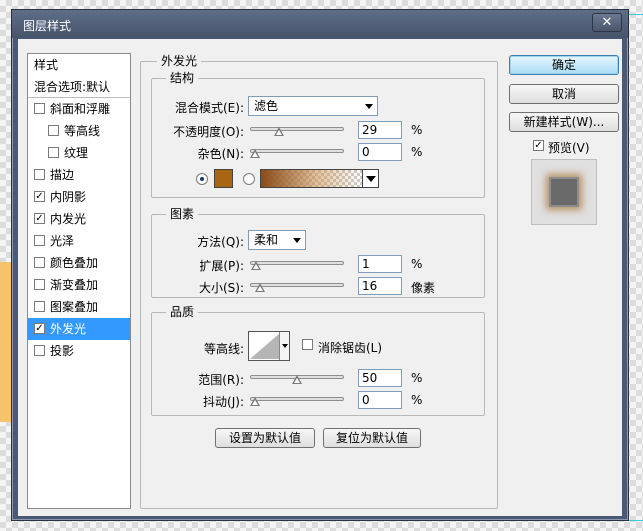 Image resolution: width=643 pixels, height=531 pixels. I want to click on dialog-title: 图层样式, so click(47, 26).